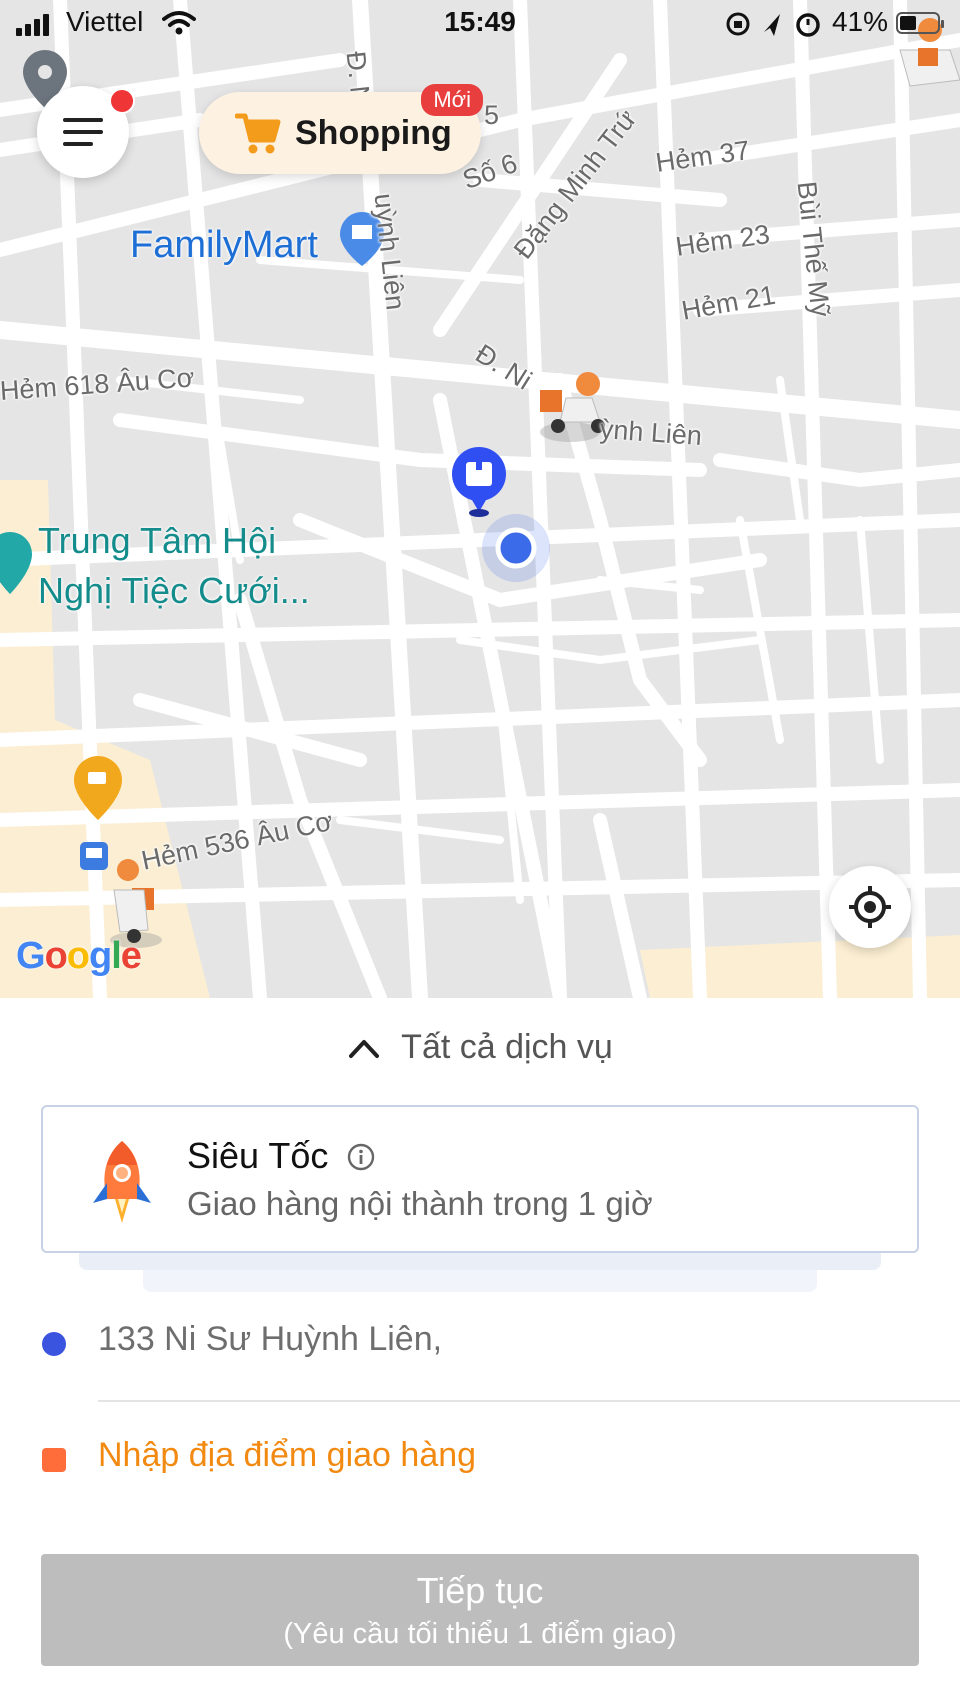 The height and width of the screenshot is (1707, 960). I want to click on continue-note: (Yêu cầu tối thiểu 1 điểm giao), so click(480, 1634).